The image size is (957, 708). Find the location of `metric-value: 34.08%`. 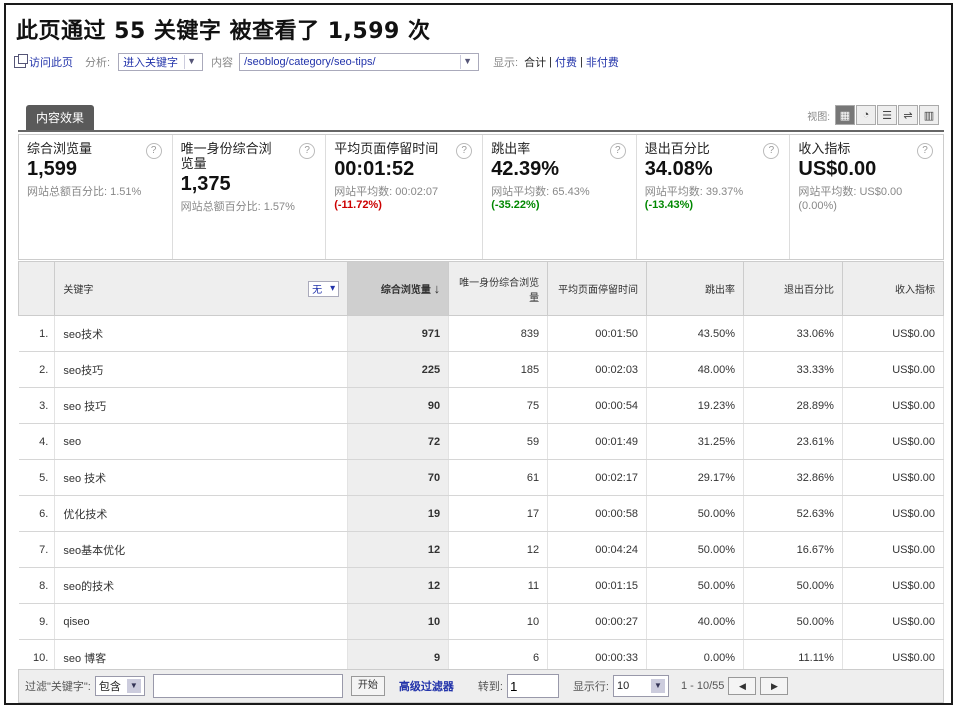

metric-value: 34.08% is located at coordinates (678, 169).